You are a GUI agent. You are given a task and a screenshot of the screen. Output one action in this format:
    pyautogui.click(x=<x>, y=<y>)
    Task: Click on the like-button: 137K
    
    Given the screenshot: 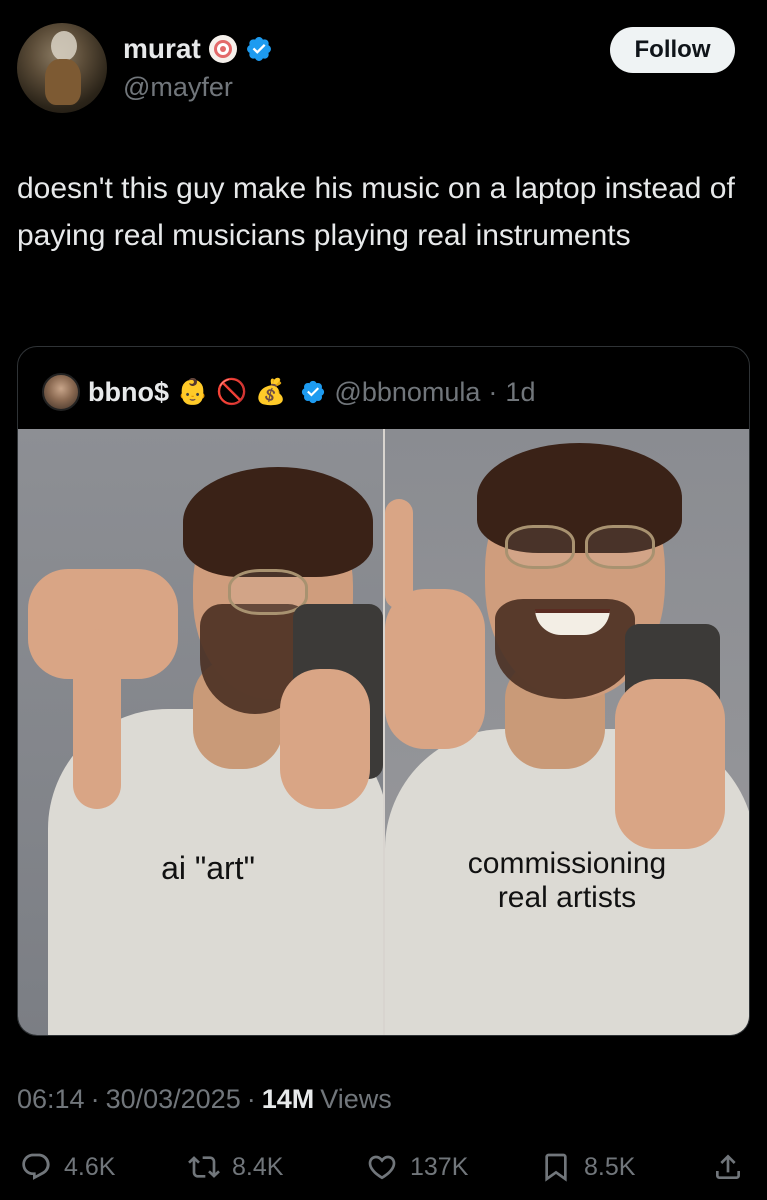 What is the action you would take?
    pyautogui.click(x=417, y=1167)
    